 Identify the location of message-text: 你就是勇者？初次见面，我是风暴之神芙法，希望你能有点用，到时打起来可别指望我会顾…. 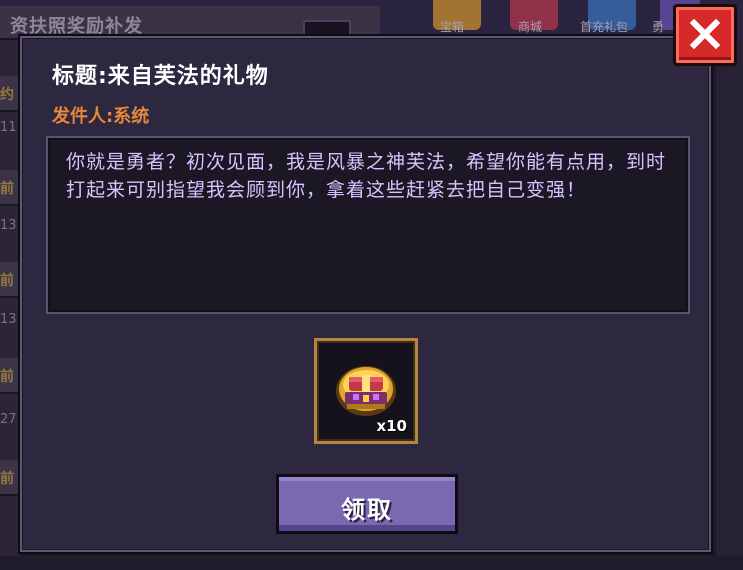
(366, 176).